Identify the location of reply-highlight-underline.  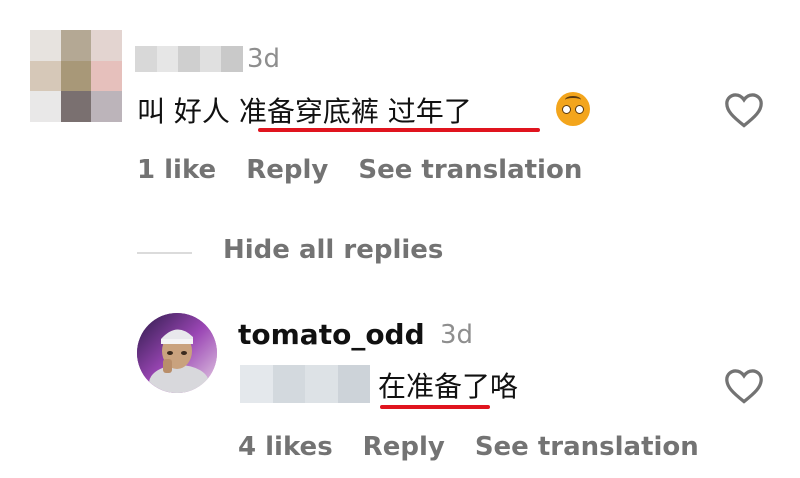
(435, 407).